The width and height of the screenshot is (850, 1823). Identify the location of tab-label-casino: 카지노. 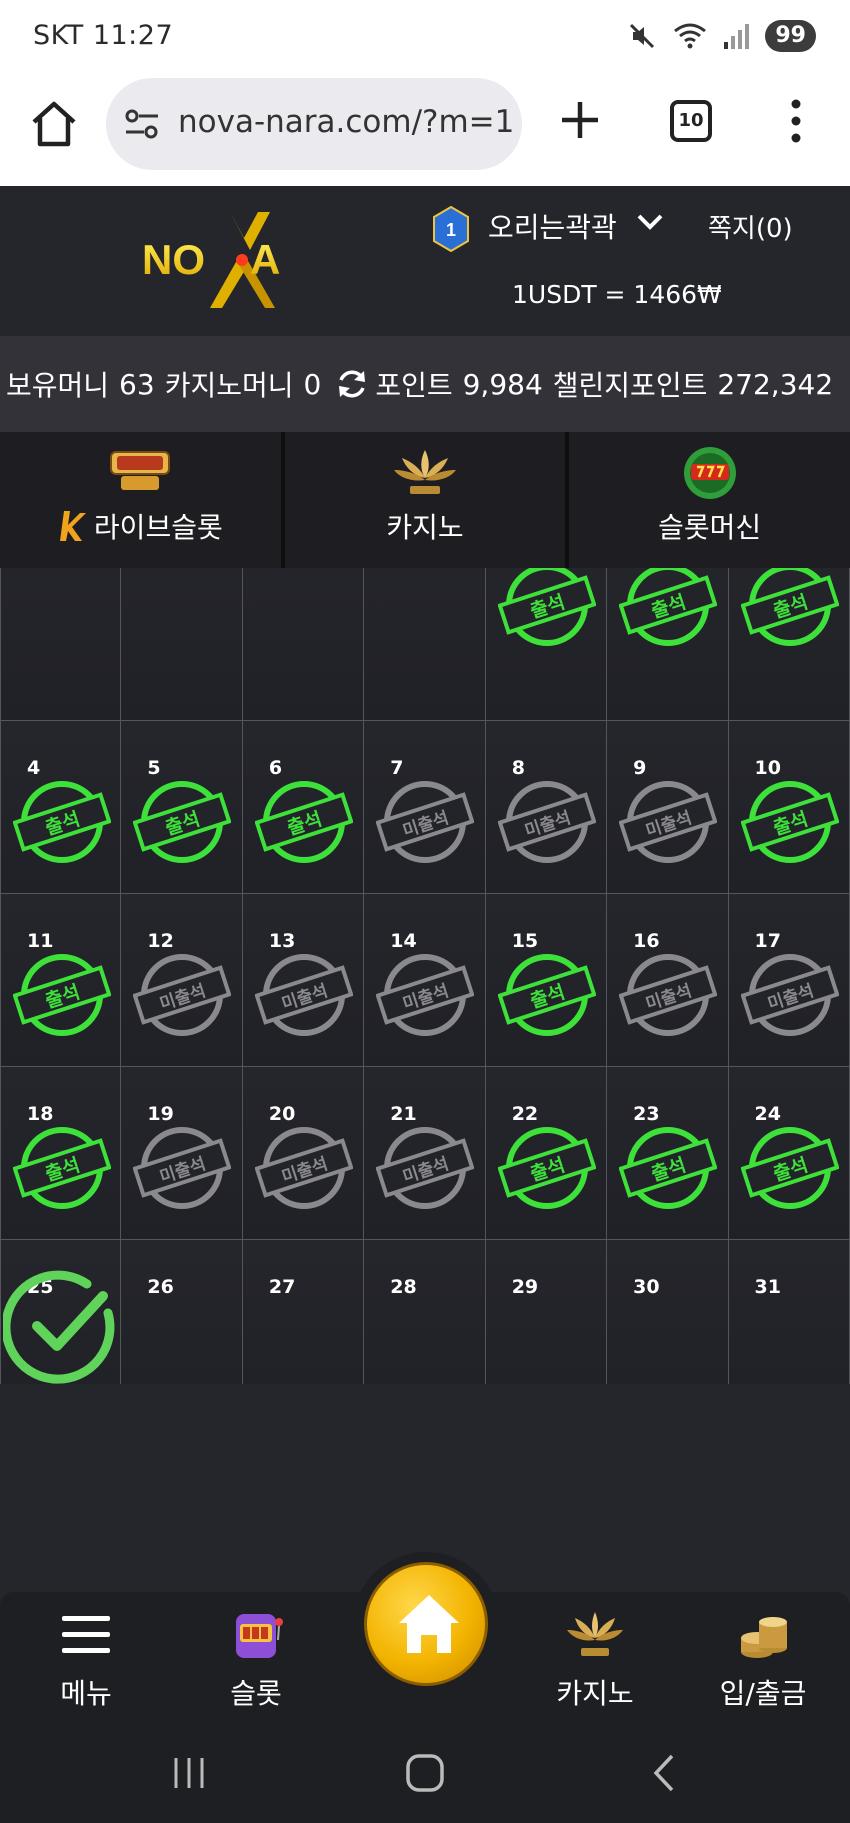
(425, 527).